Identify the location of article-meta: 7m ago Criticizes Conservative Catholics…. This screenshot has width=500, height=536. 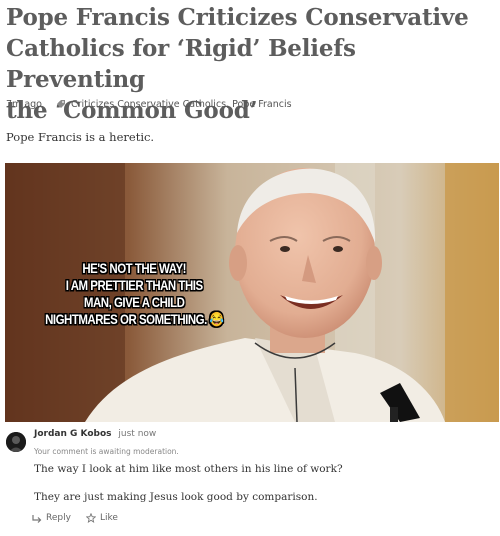
(149, 104).